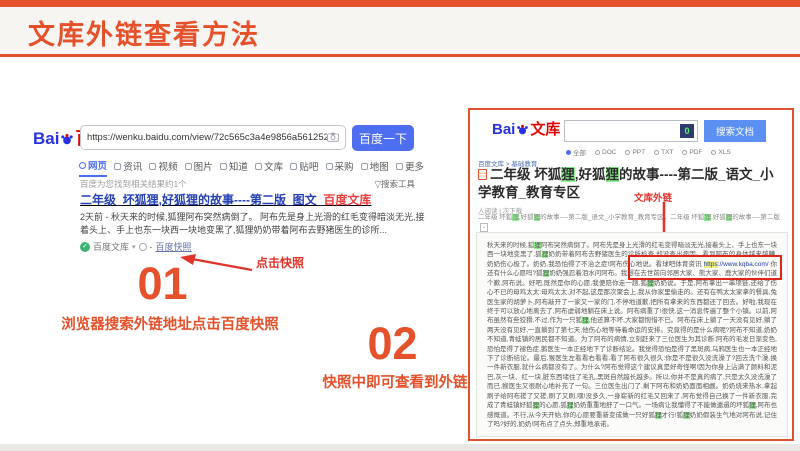 The height and width of the screenshot is (451, 800). Describe the element at coordinates (67, 141) in the screenshot. I see `baidu-paw-icon` at that location.